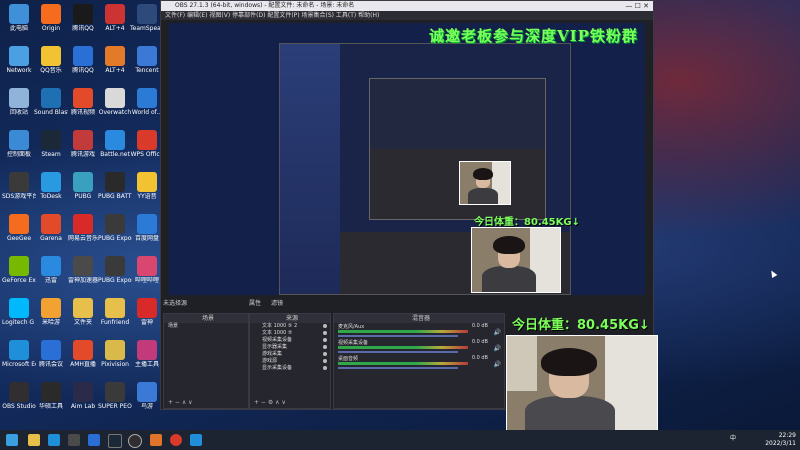 The width and height of the screenshot is (800, 450). I want to click on browser-icon, so click(54, 440).